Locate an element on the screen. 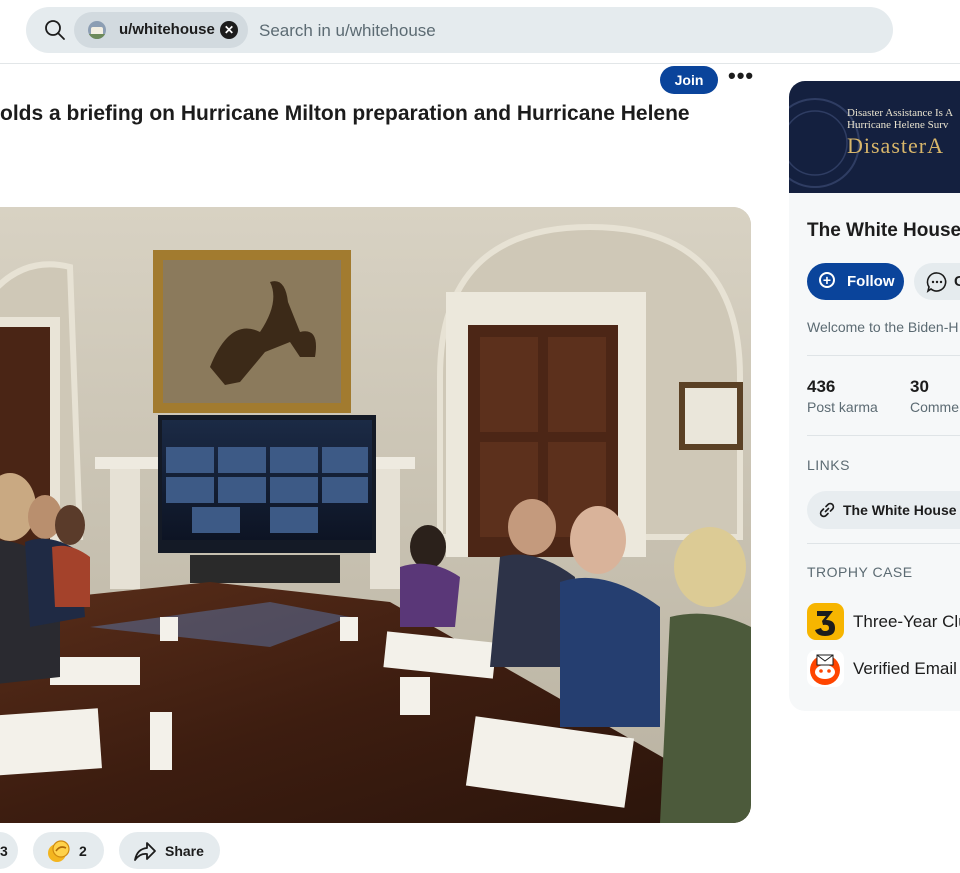 This screenshot has width=960, height=873. follow-button: + Follow is located at coordinates (855, 281).